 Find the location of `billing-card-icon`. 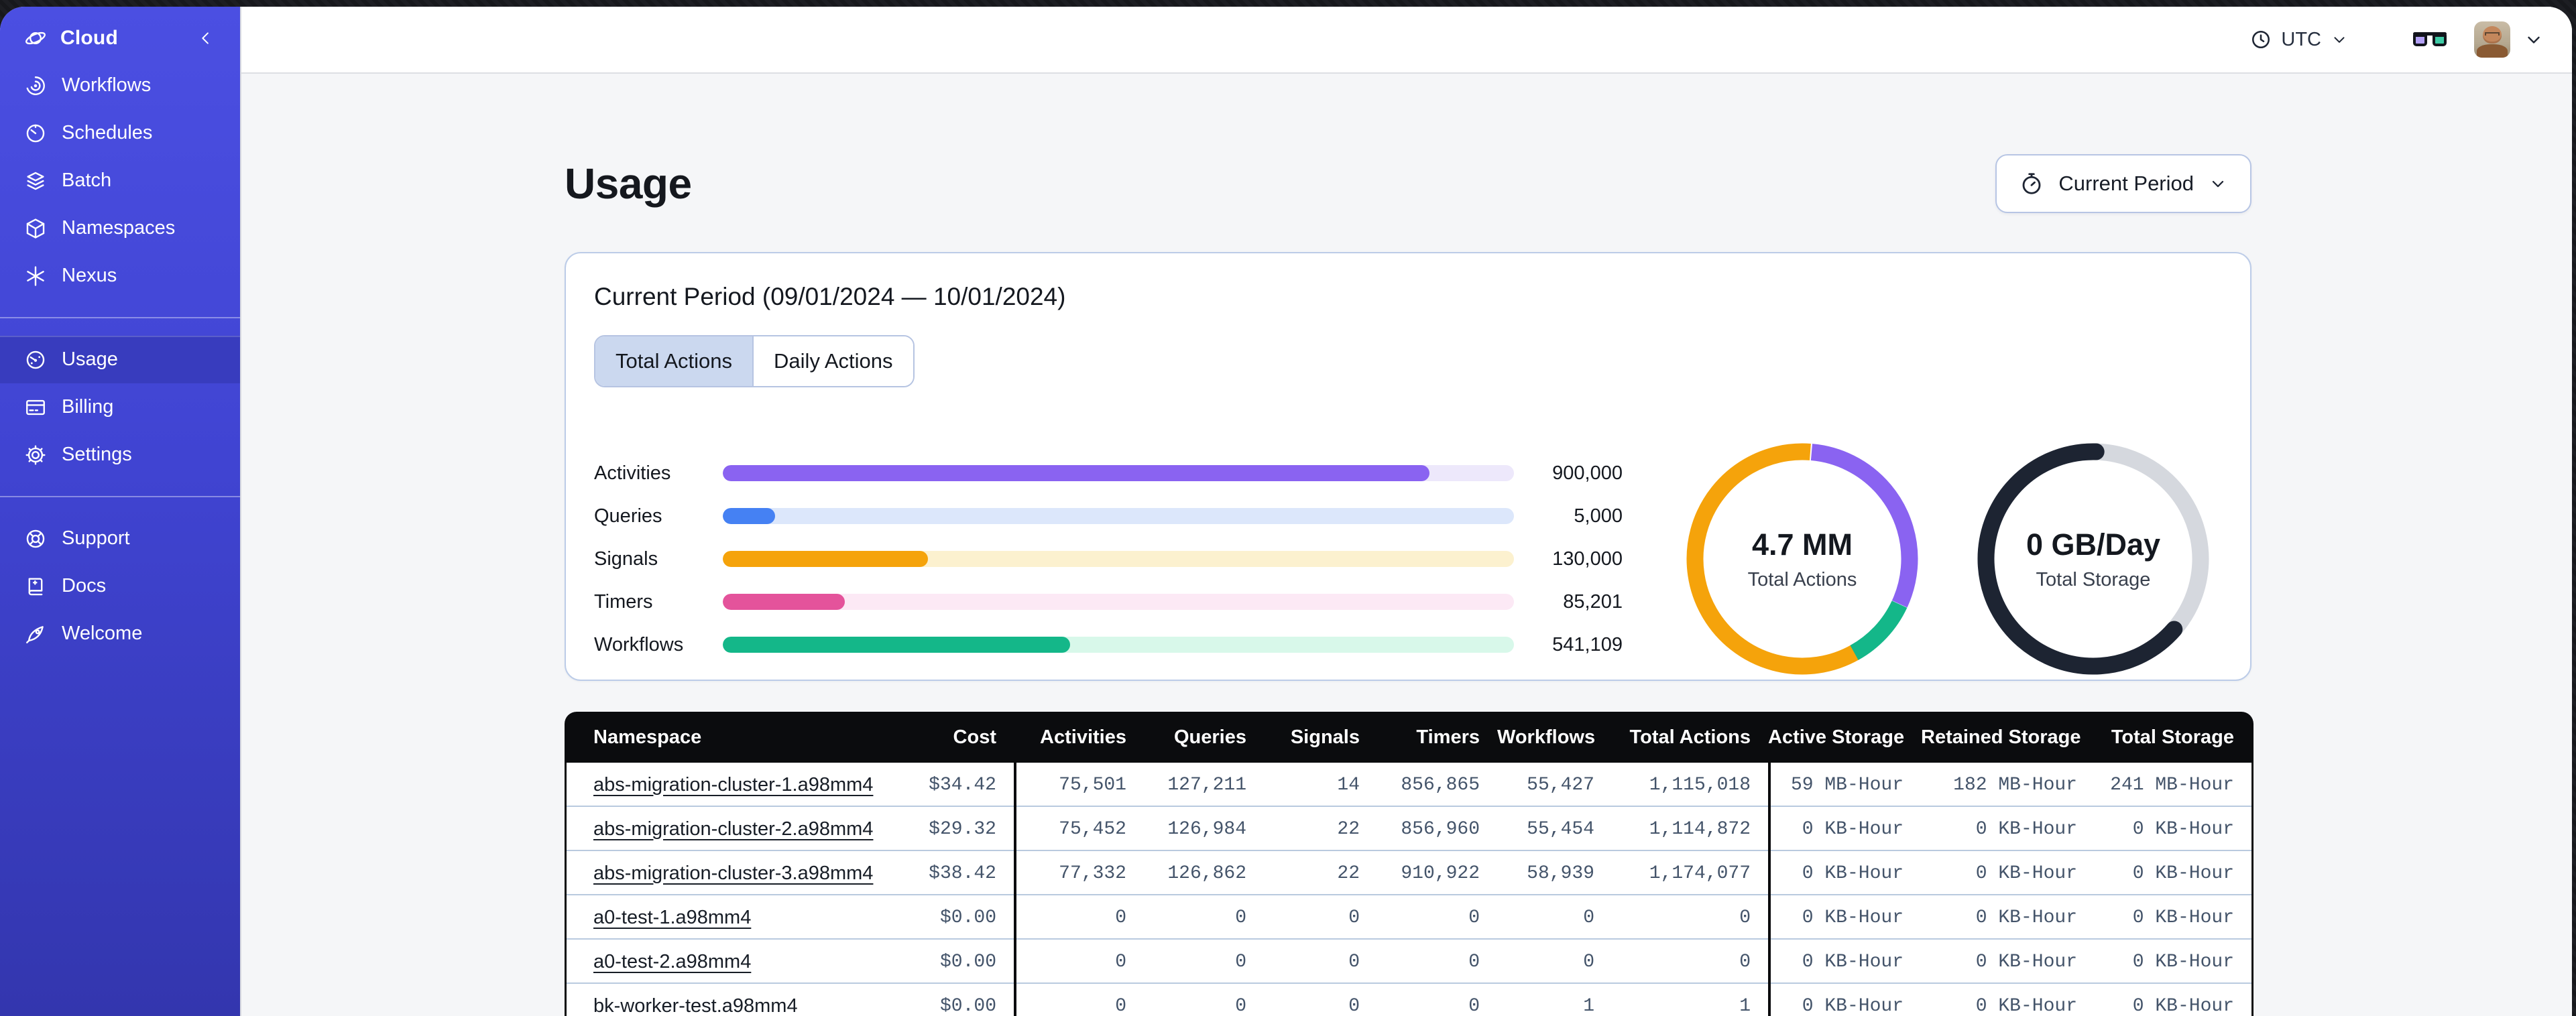

billing-card-icon is located at coordinates (35, 407).